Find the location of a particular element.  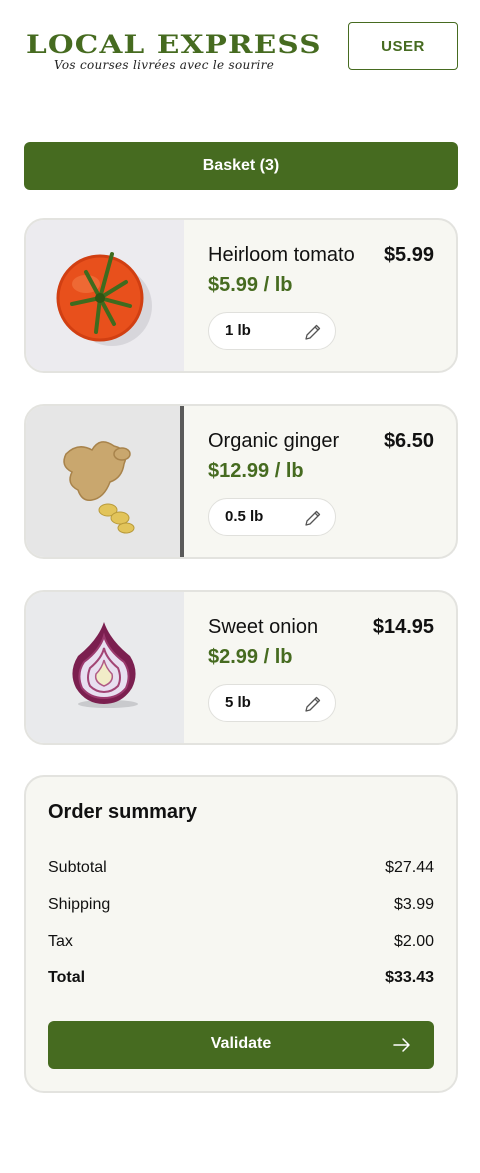

item-name: Sweet onion is located at coordinates (263, 627).